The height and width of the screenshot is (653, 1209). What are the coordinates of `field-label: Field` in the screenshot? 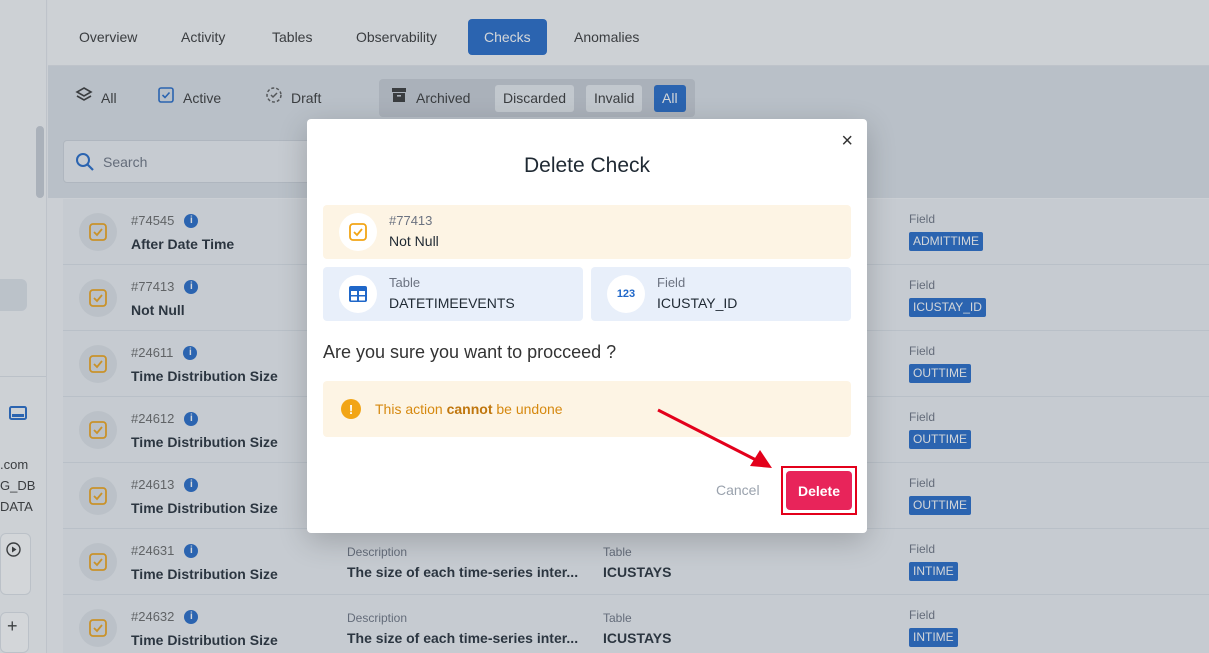 It's located at (671, 282).